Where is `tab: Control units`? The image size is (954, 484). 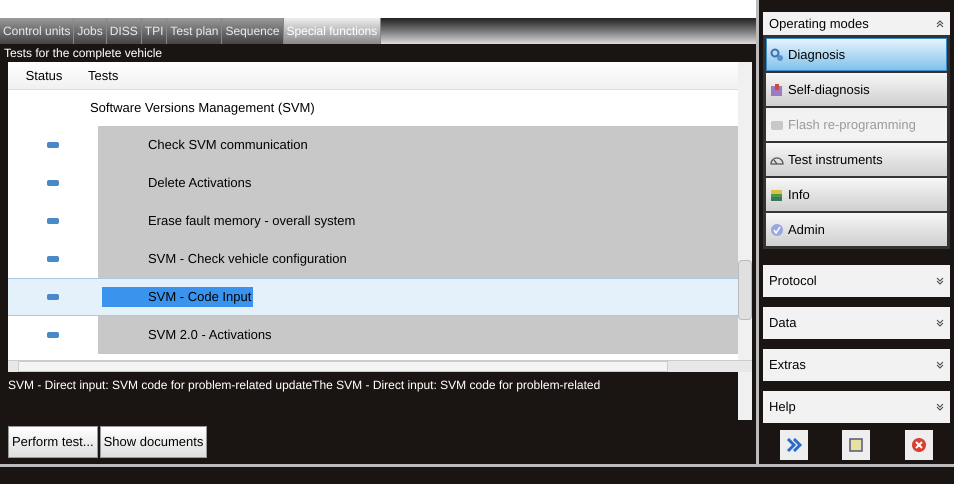
tab: Control units is located at coordinates (37, 31).